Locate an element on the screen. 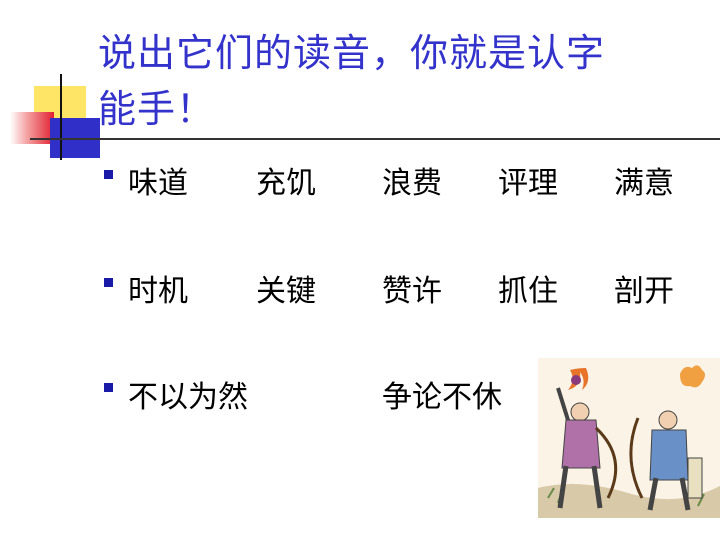 The height and width of the screenshot is (540, 720). vocab-word: 浪费 is located at coordinates (412, 183).